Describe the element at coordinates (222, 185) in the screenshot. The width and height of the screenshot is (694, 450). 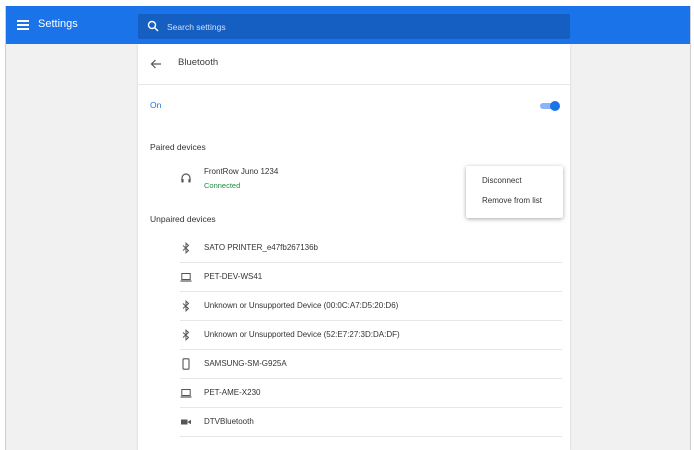
I see `device-status: Connected` at that location.